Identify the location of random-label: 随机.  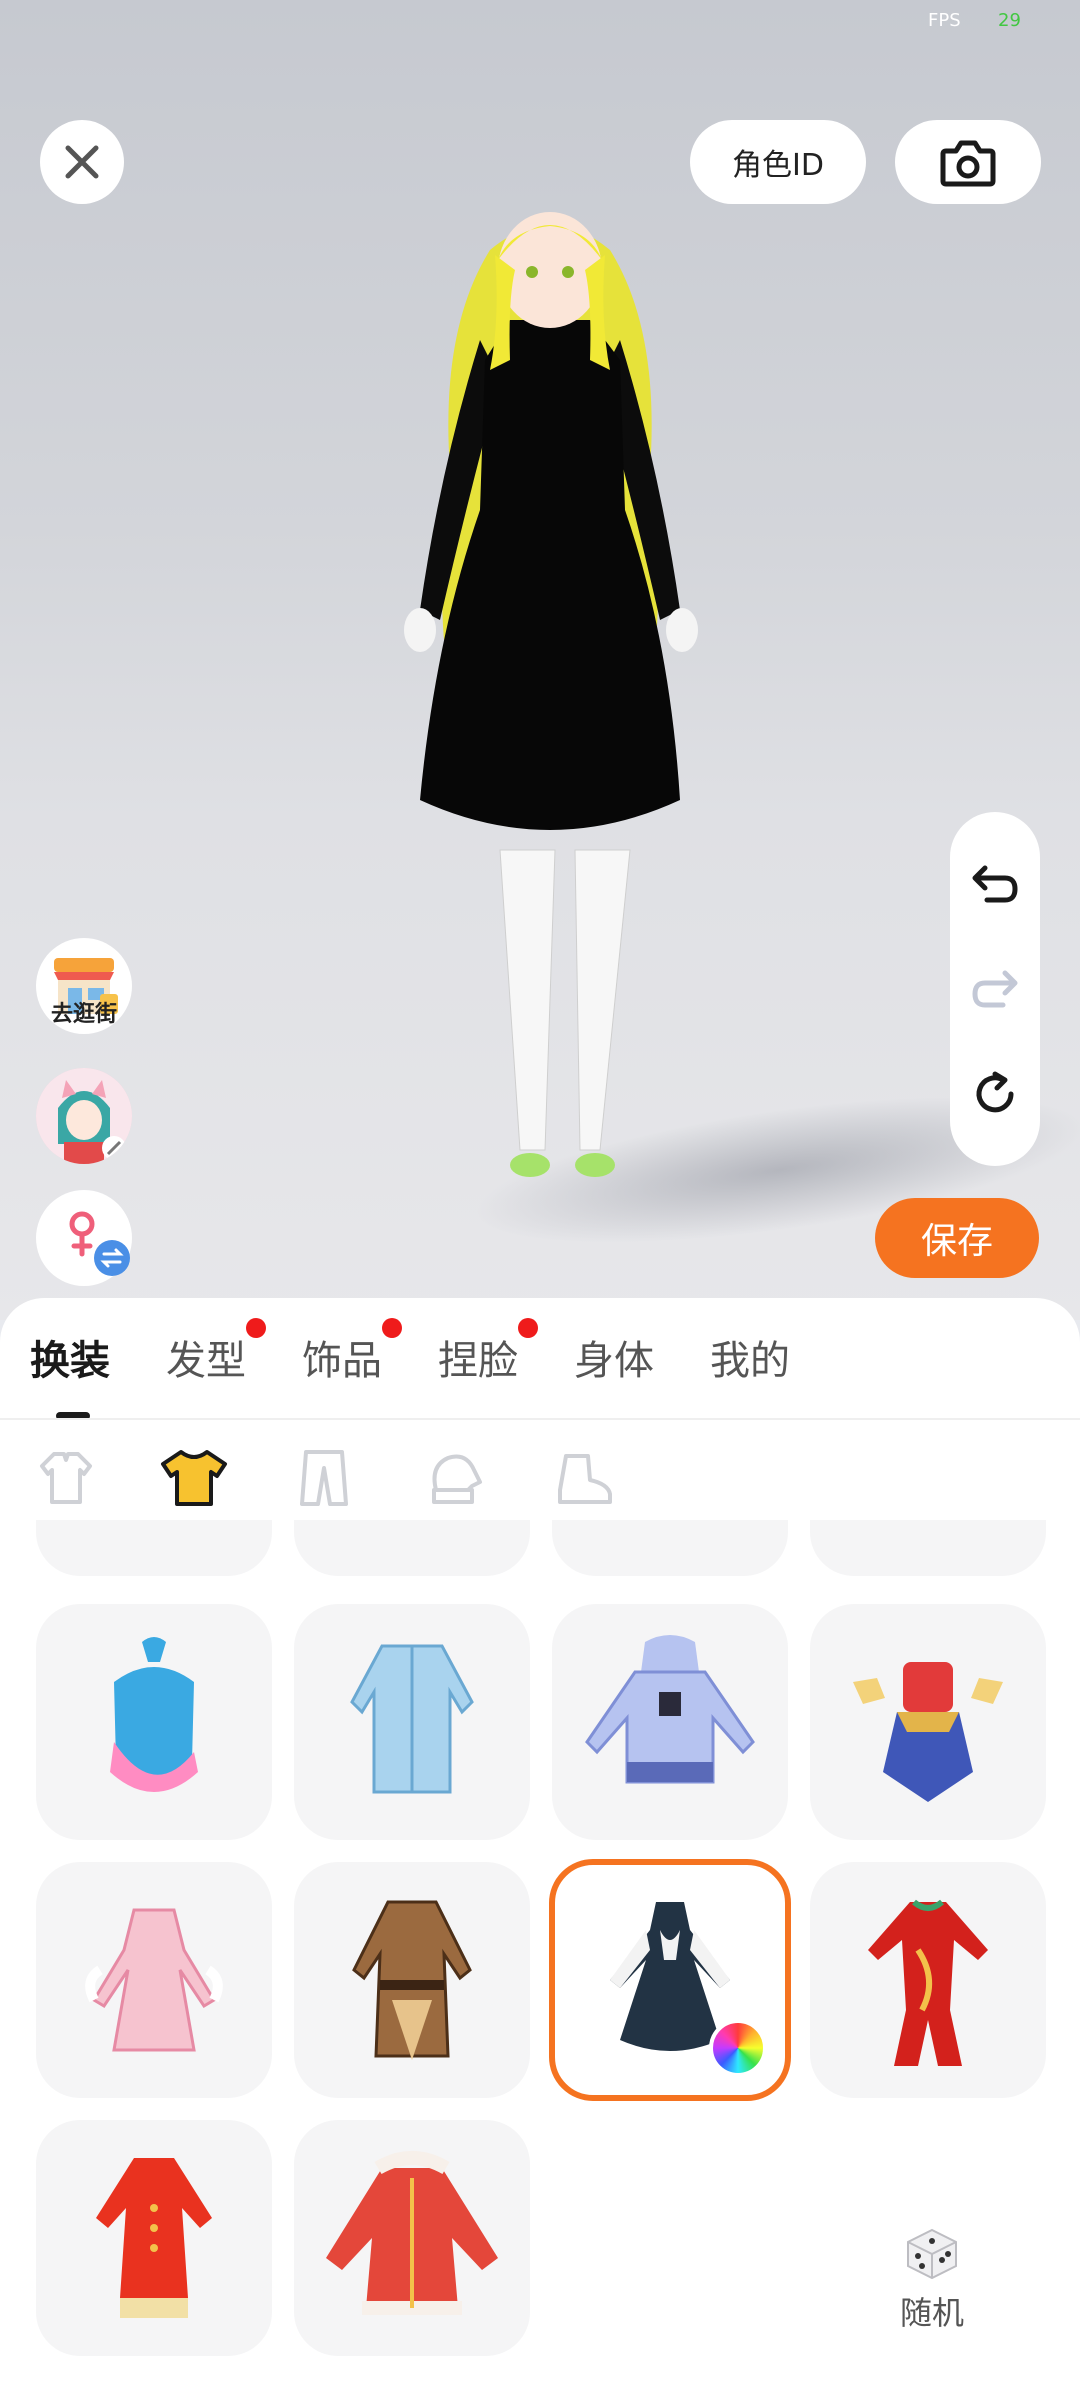
(931, 2313).